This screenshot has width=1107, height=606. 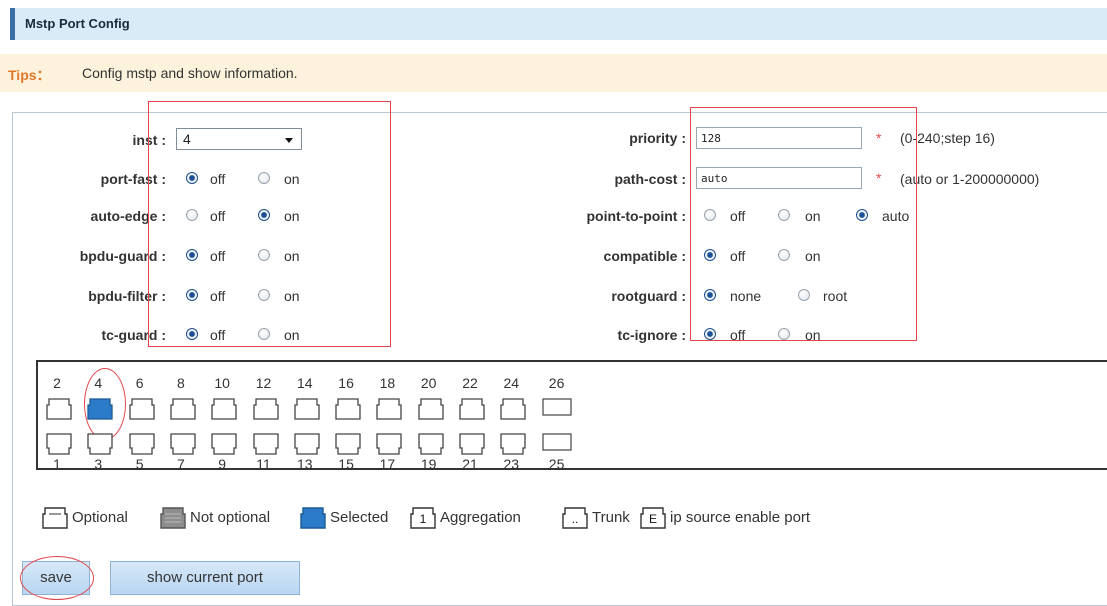 I want to click on port-number-12: 12, so click(x=263, y=383).